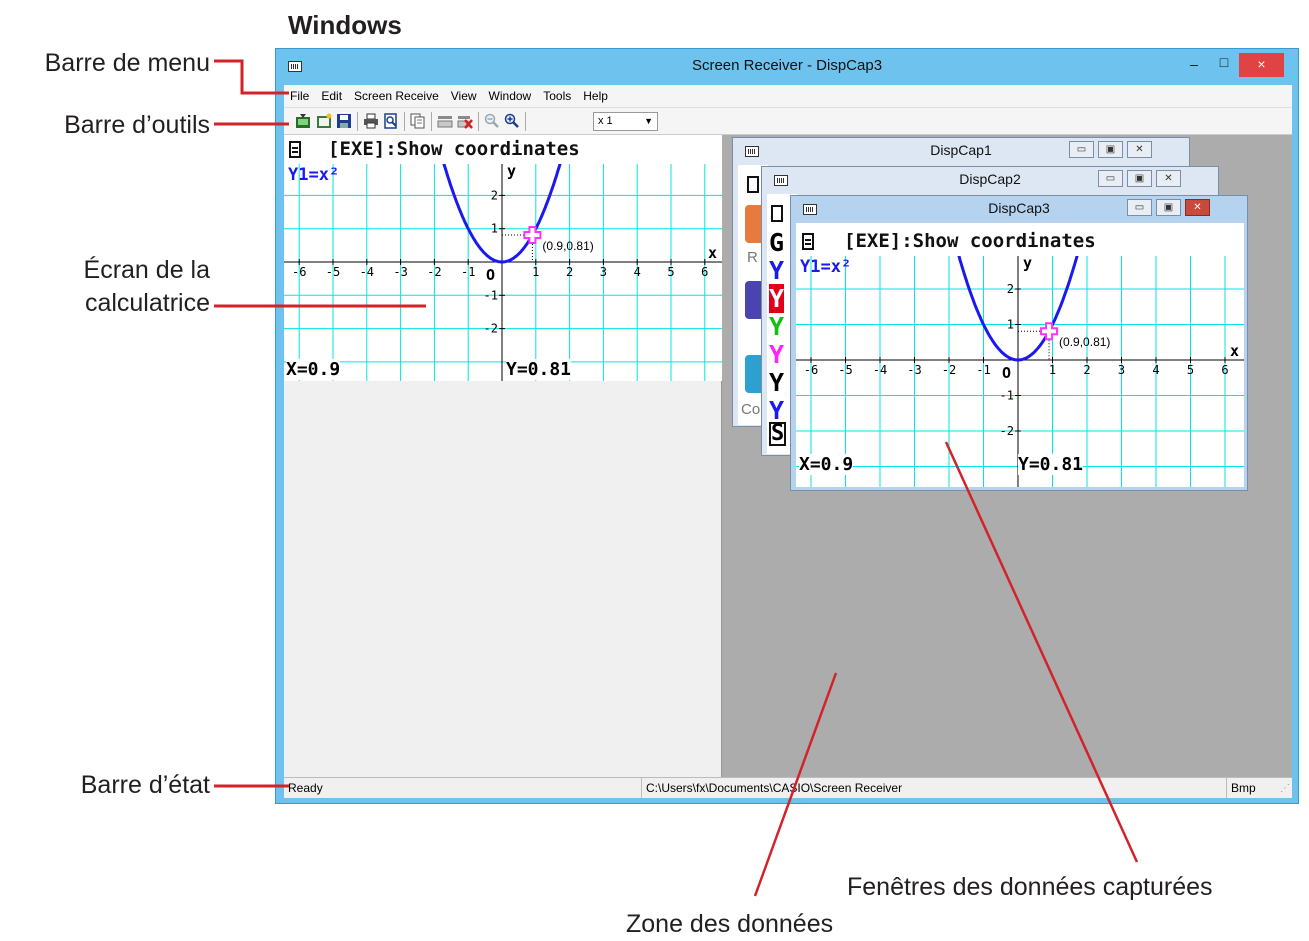  What do you see at coordinates (788, 121) in the screenshot?
I see `toolbar: x 1 ▼` at bounding box center [788, 121].